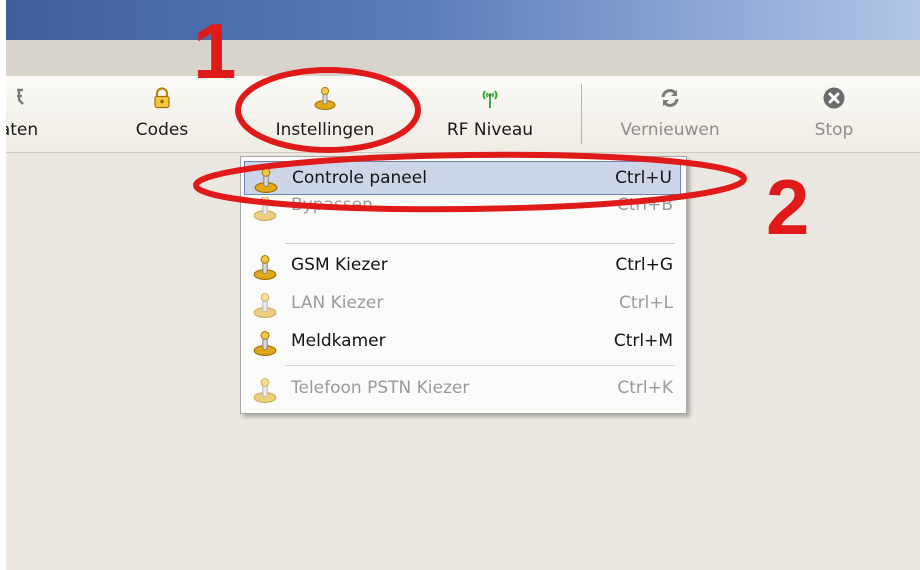  Describe the element at coordinates (25, 98) in the screenshot. I see `templates-icon` at that location.